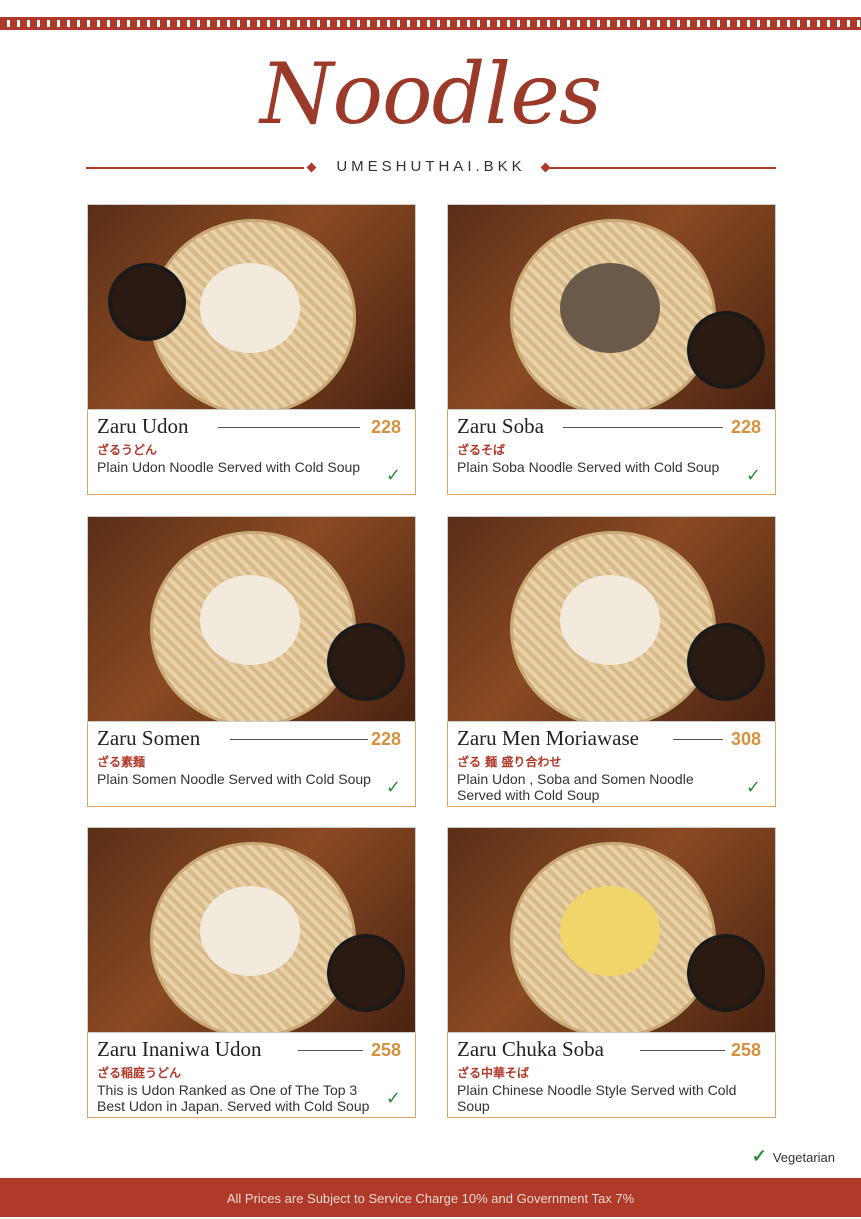  Describe the element at coordinates (803, 1157) in the screenshot. I see `legend-label: Vegetarian` at that location.